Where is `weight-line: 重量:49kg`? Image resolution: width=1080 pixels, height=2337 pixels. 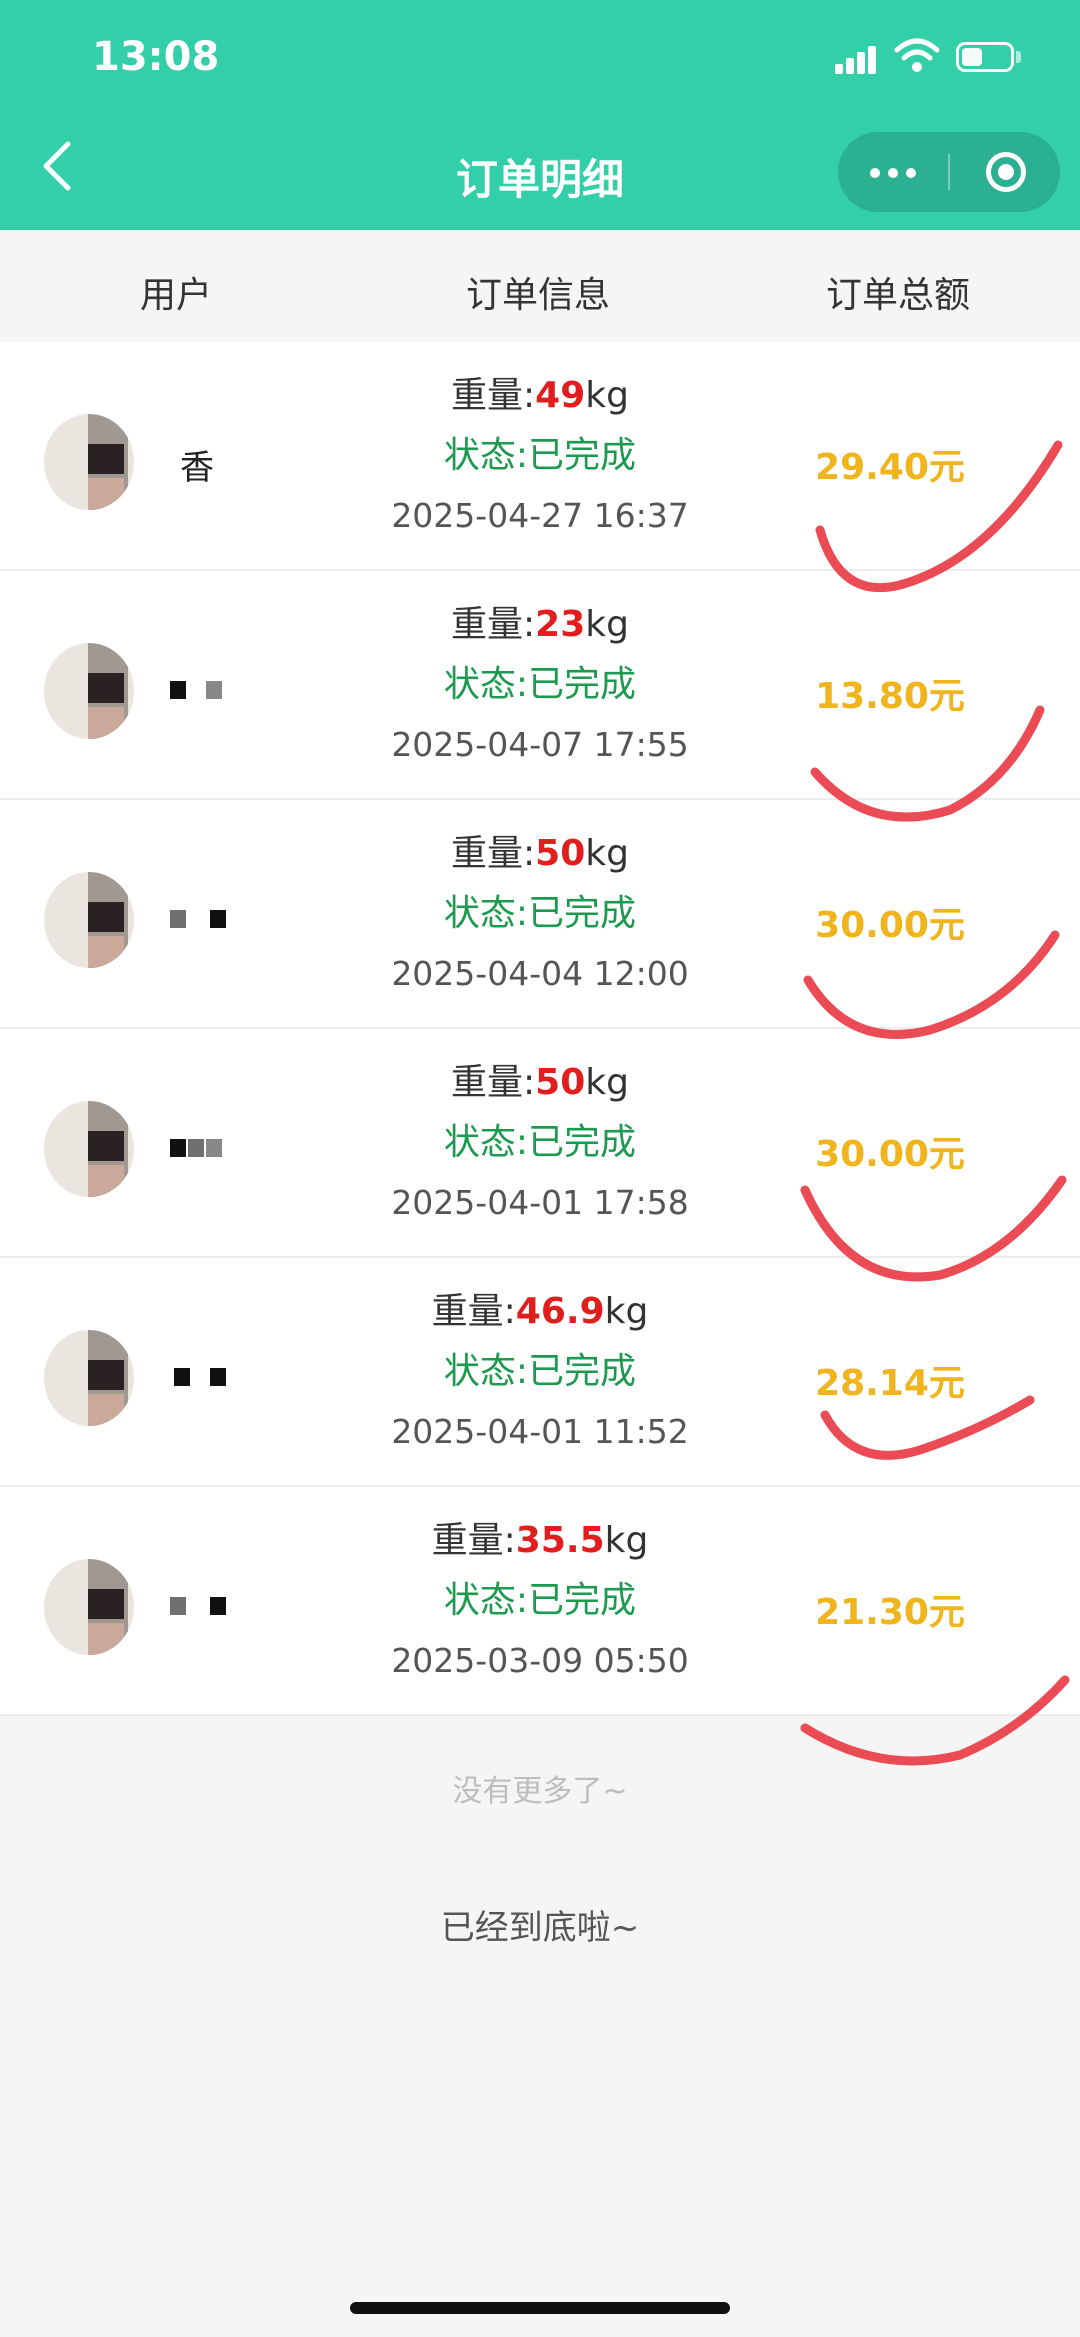
weight-line: 重量:49kg is located at coordinates (540, 395).